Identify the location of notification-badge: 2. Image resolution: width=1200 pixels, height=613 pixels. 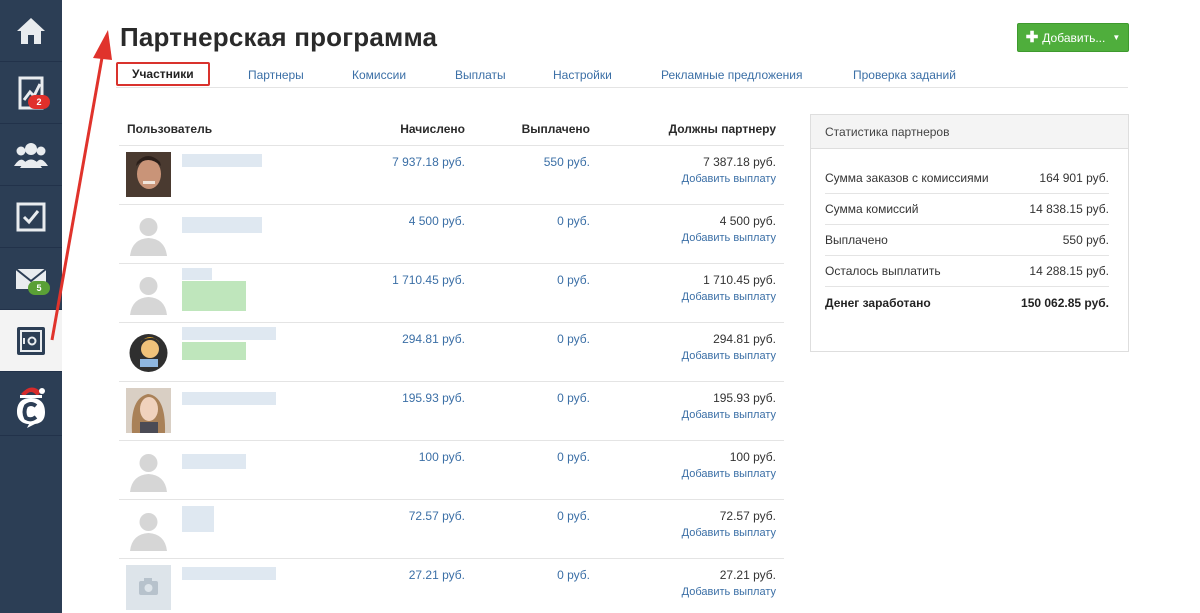
(39, 102).